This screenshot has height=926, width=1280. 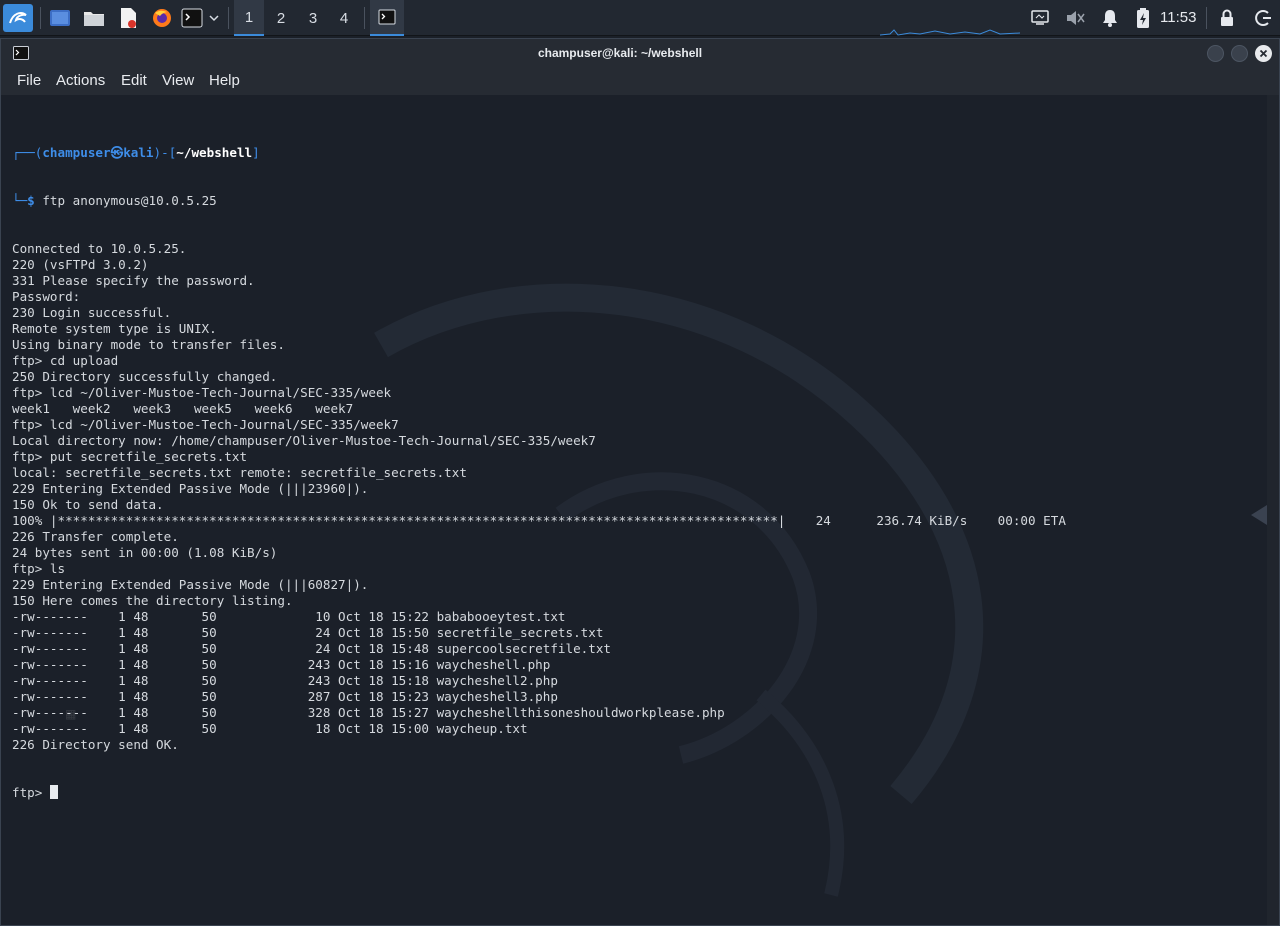 I want to click on terminal-icon, so click(x=387, y=17).